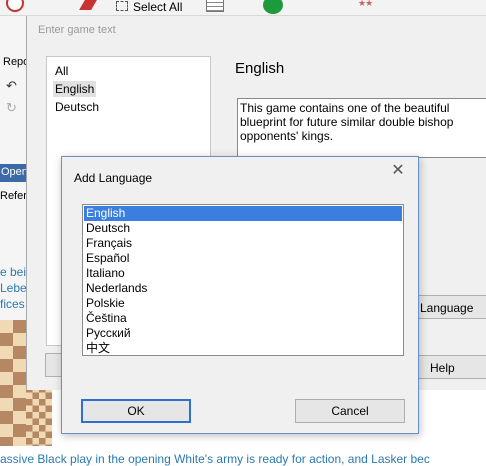 The image size is (486, 466). I want to click on close-icon: ✕, so click(398, 172).